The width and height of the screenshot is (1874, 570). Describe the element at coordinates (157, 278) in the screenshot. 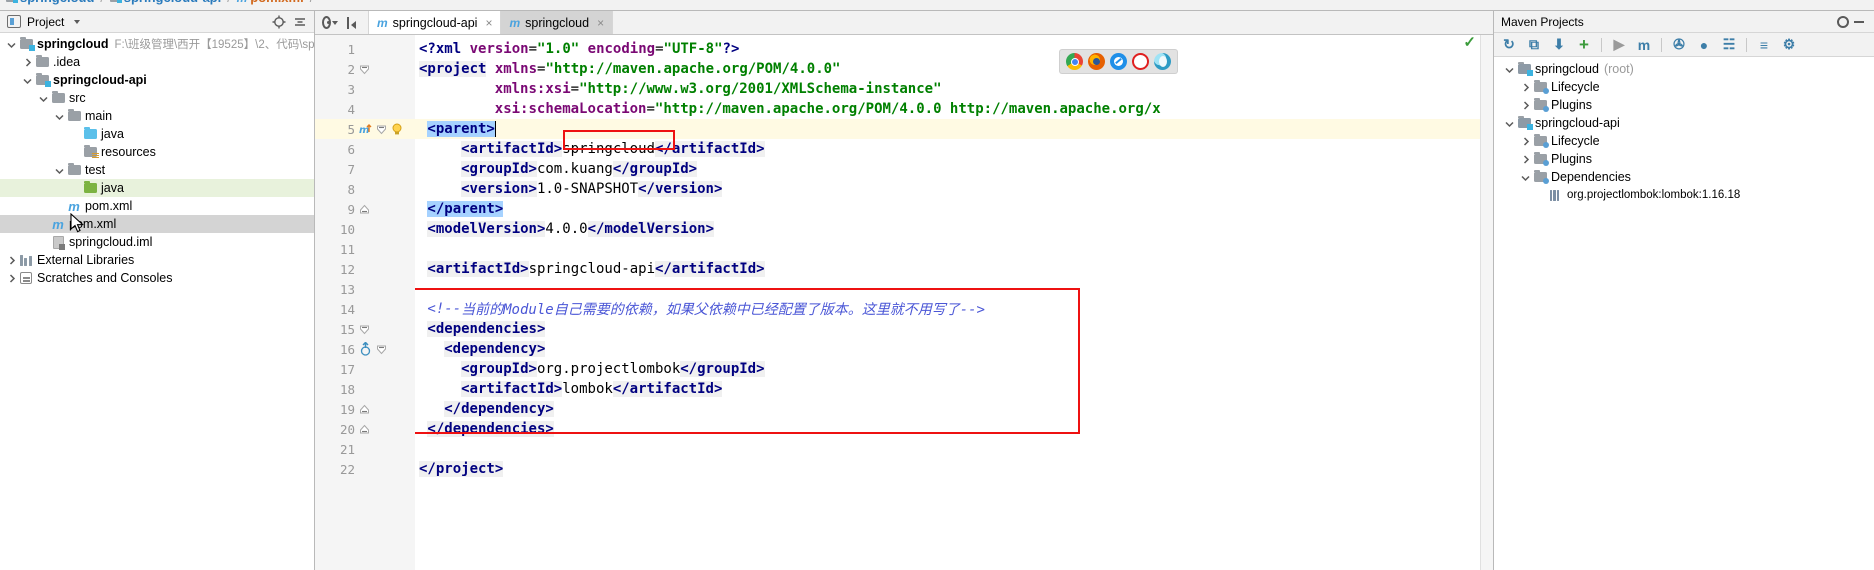

I see `tree-item-scratches-and-consoles: Scratches and Consoles` at that location.